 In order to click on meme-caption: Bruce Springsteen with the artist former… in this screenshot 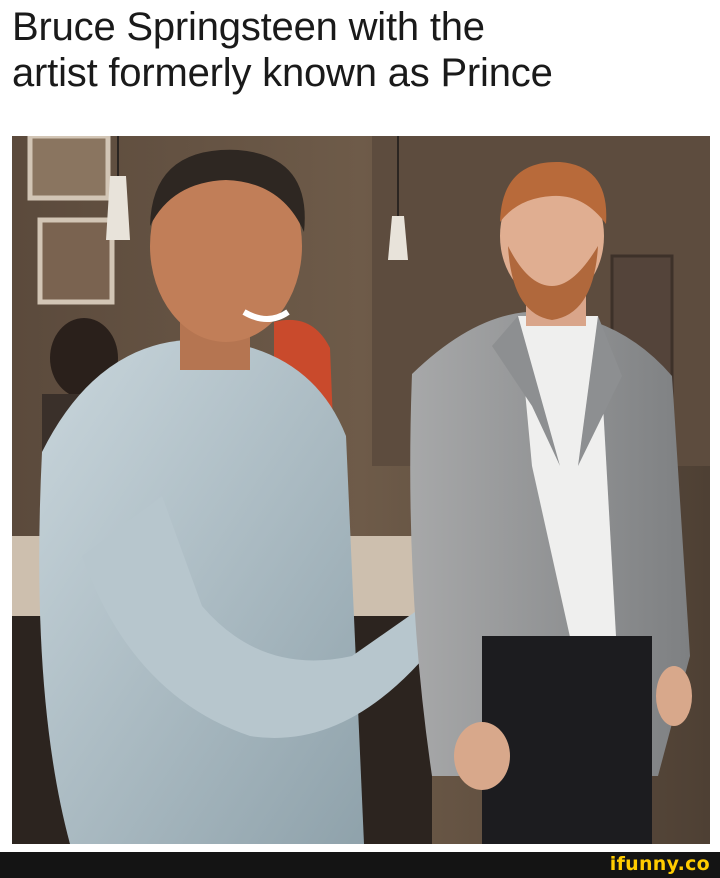, I will do `click(362, 50)`.